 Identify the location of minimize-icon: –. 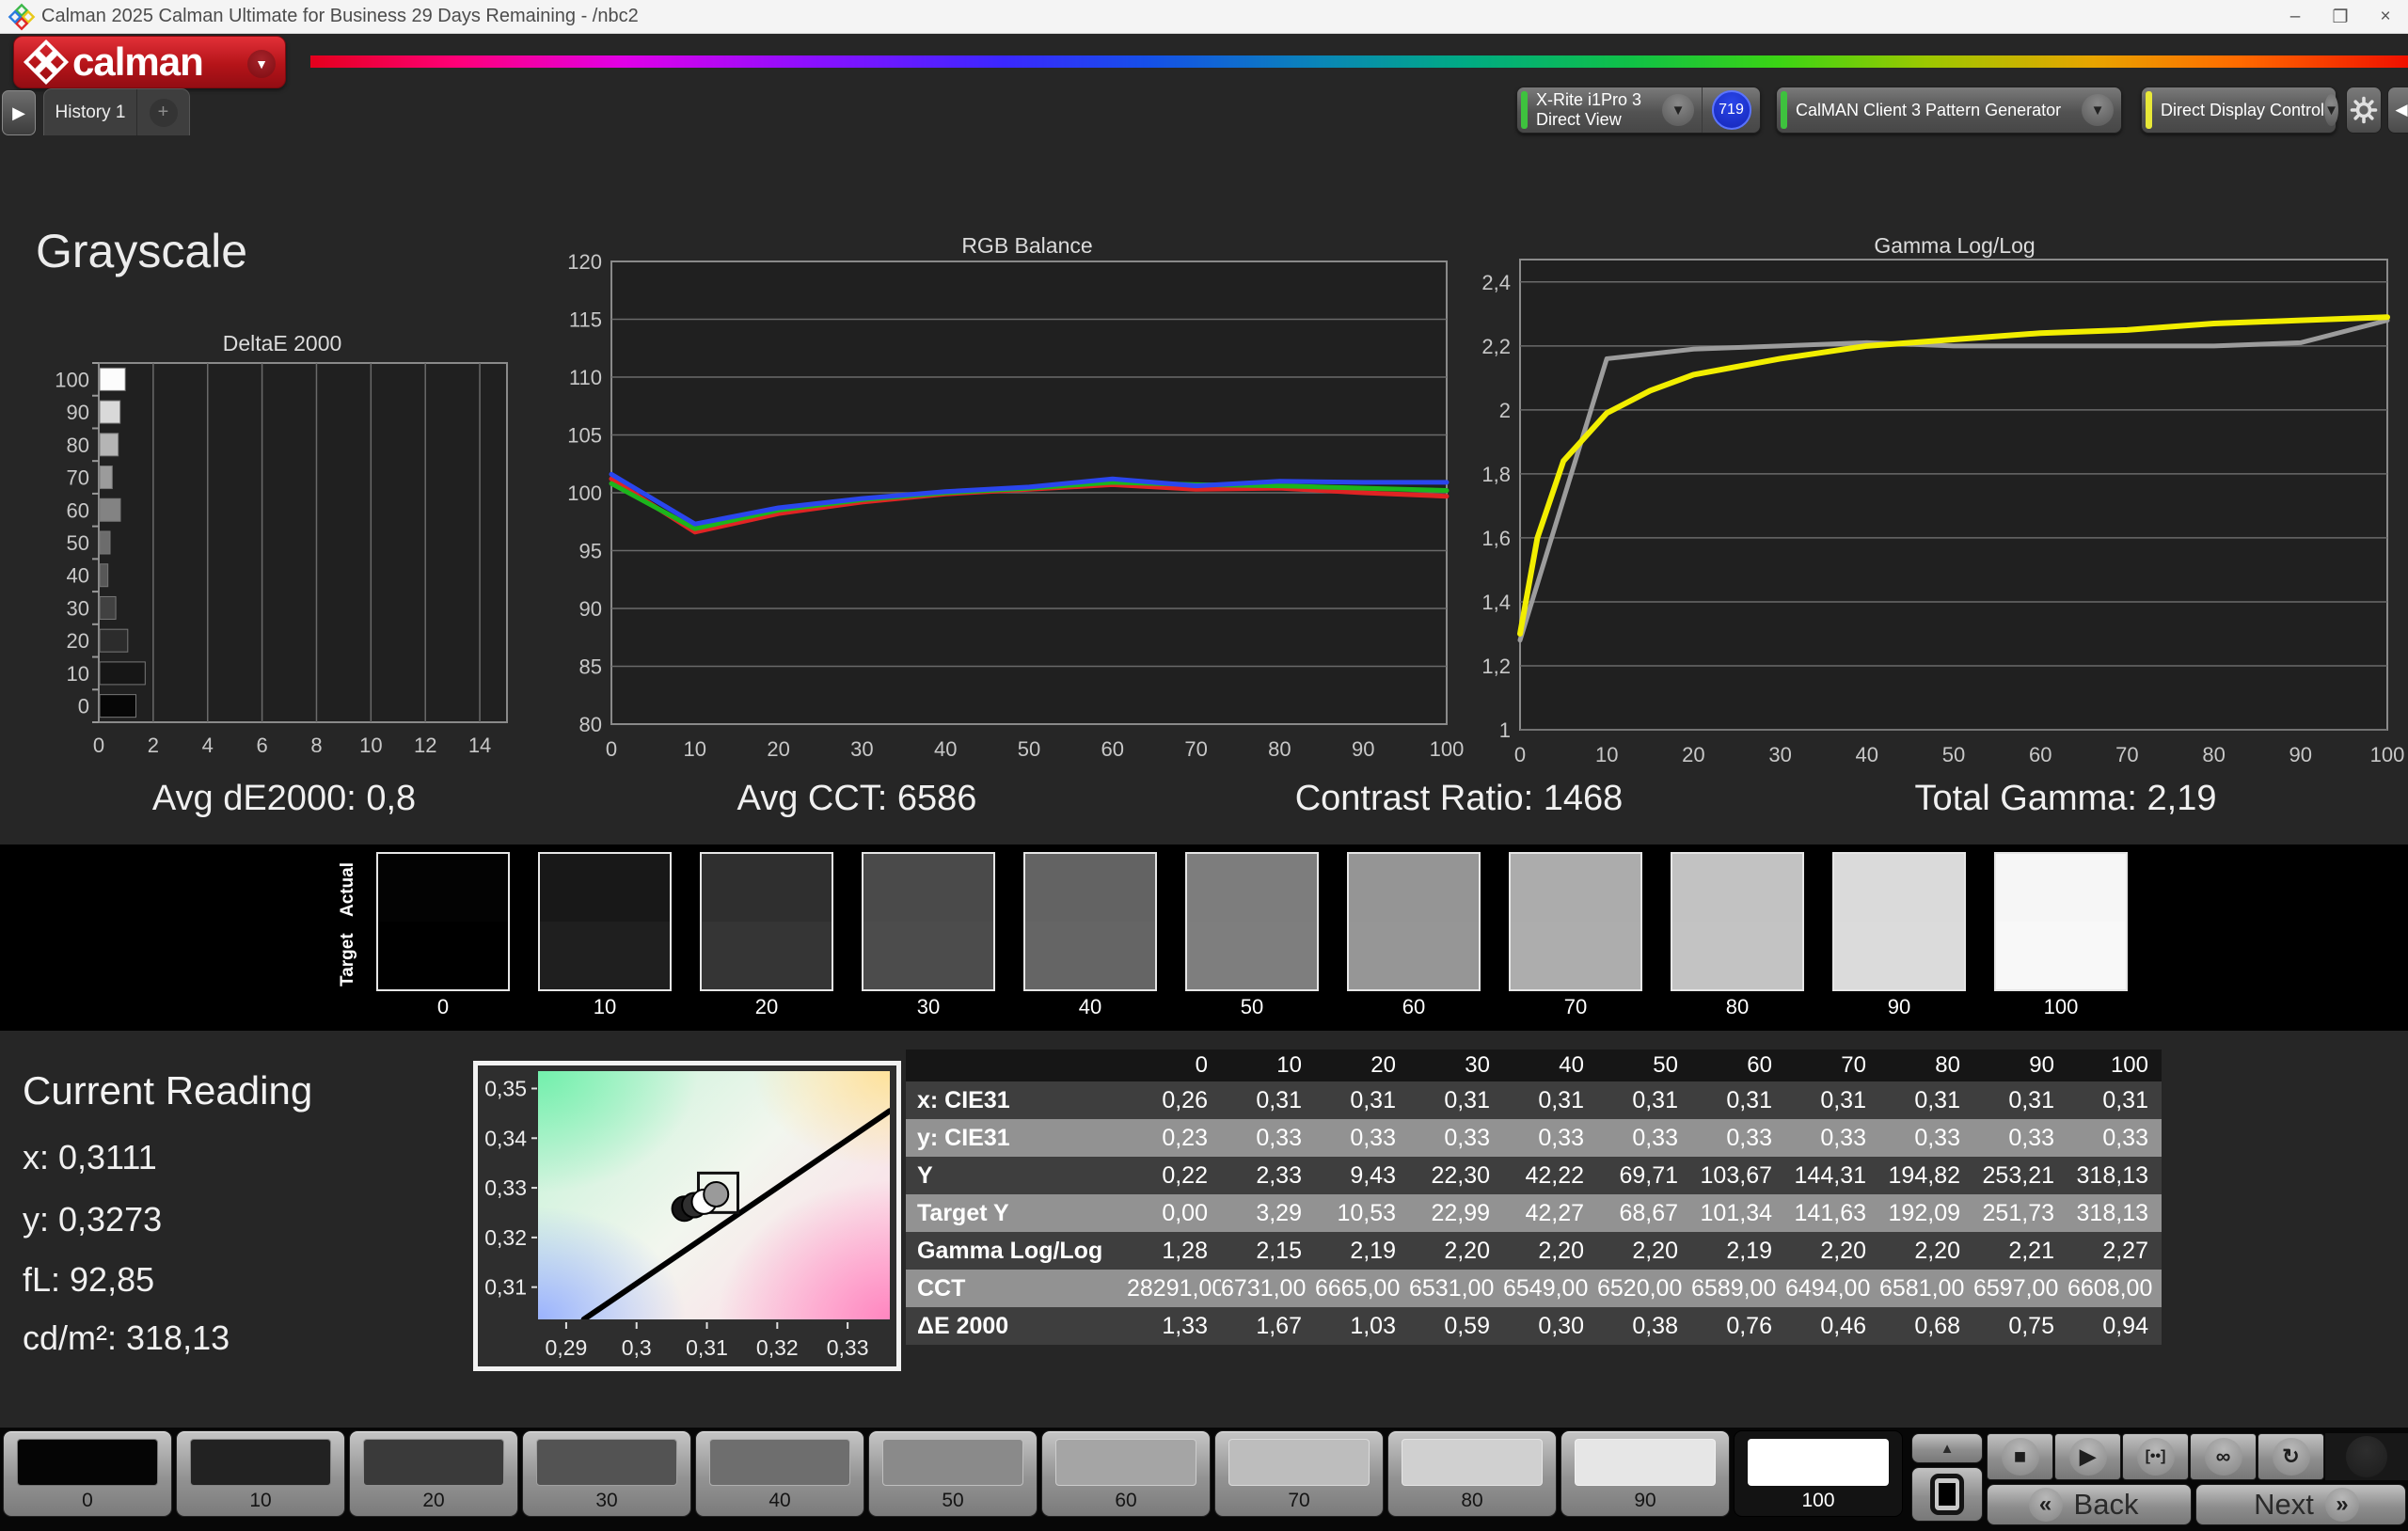
(2296, 17).